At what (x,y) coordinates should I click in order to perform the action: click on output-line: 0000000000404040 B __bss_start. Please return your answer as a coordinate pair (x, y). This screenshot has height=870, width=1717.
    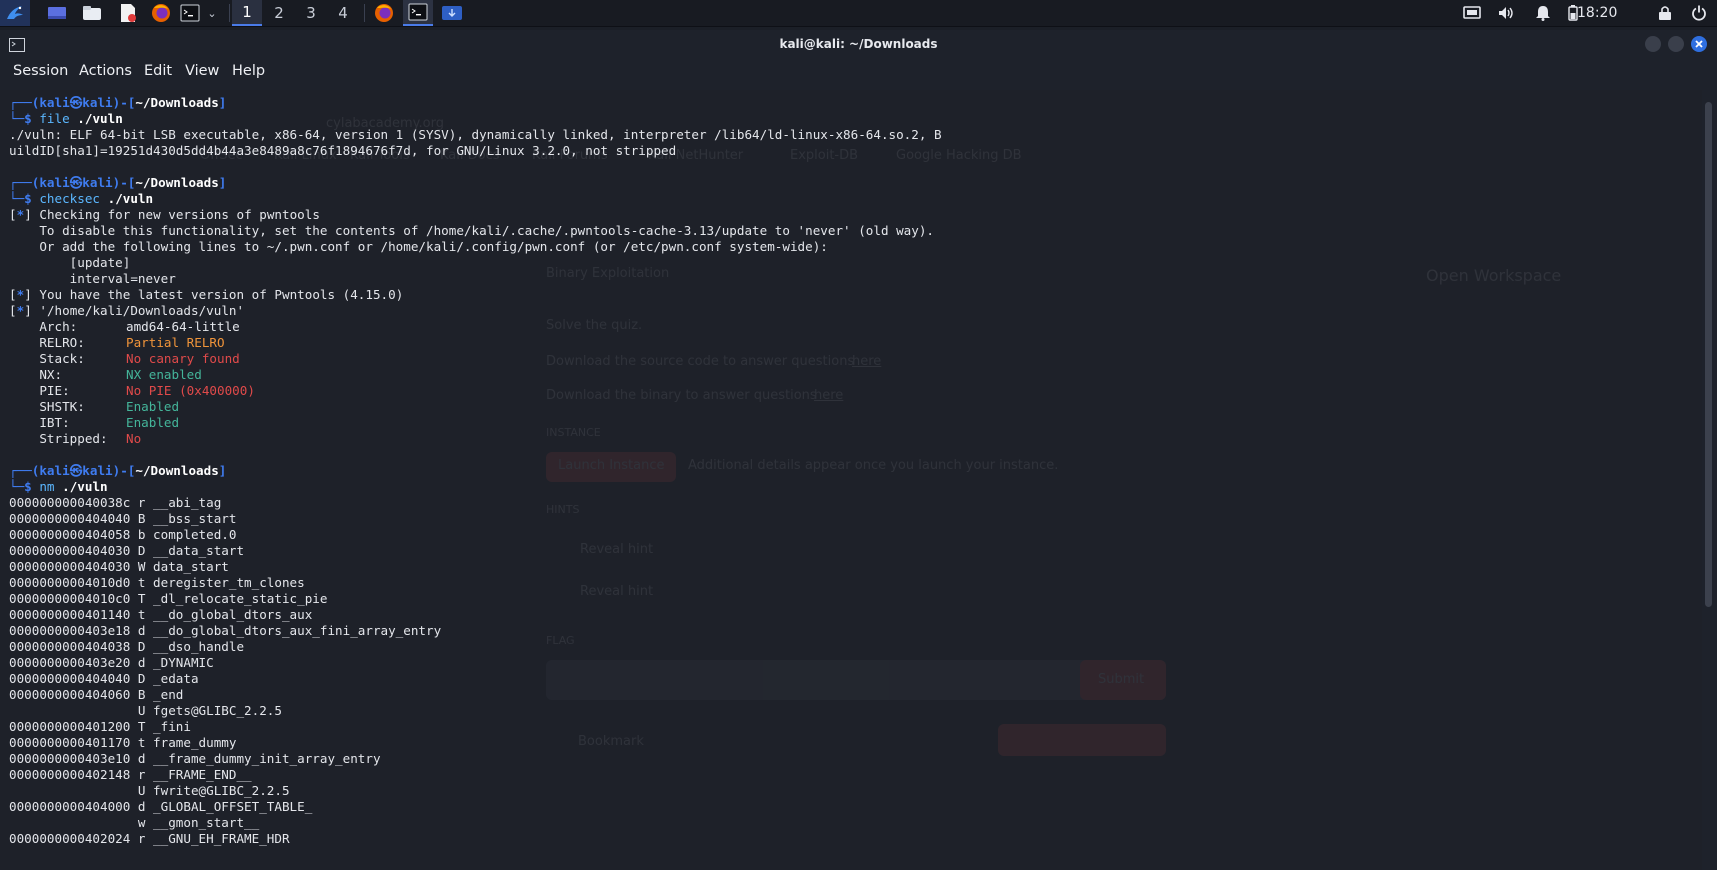
    Looking at the image, I should click on (123, 518).